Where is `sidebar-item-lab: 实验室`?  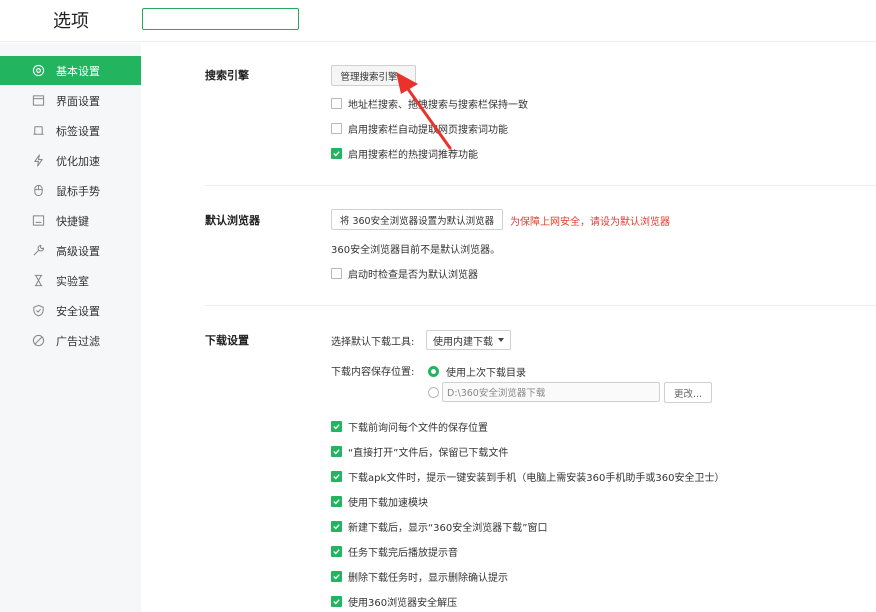 sidebar-item-lab: 实验室 is located at coordinates (70, 280).